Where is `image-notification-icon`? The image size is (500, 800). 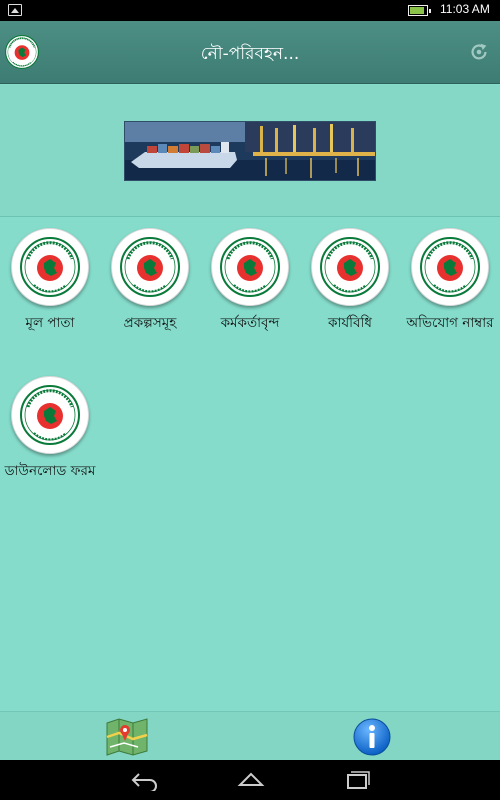 image-notification-icon is located at coordinates (15, 10).